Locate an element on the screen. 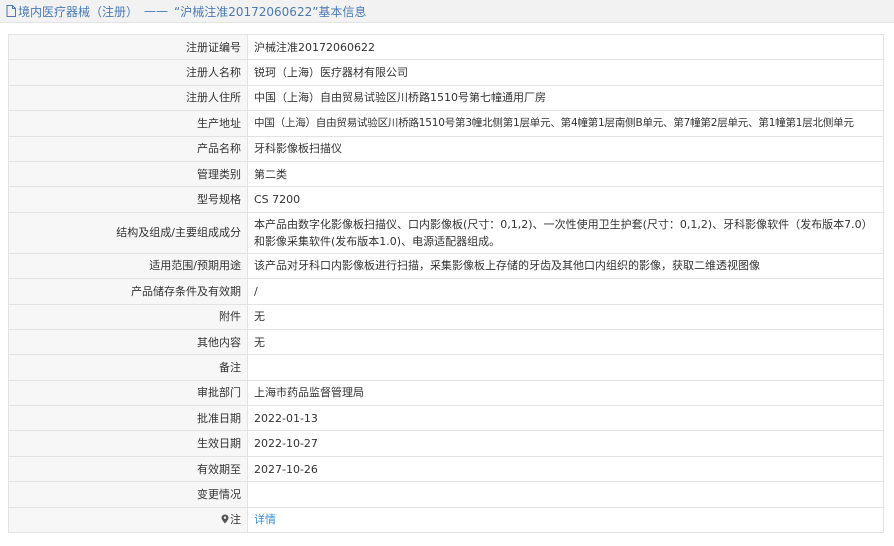 The height and width of the screenshot is (546, 894). pin-icon is located at coordinates (225, 519).